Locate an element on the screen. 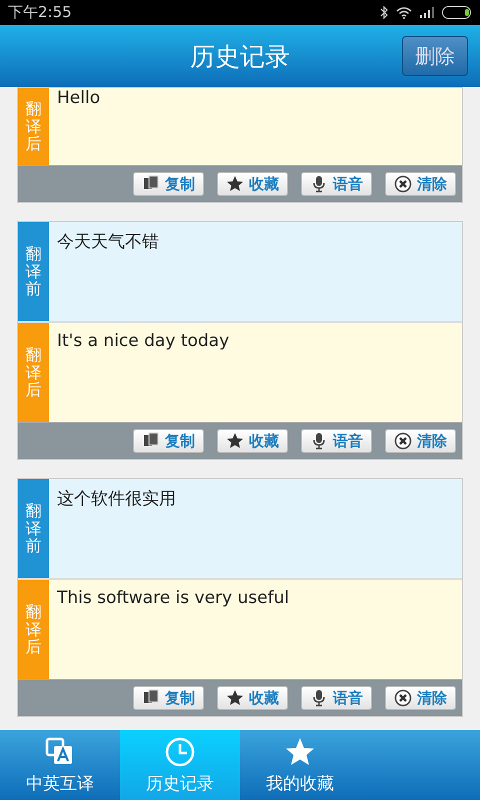 This screenshot has height=800, width=480. translation-text: This software is very useful is located at coordinates (255, 629).